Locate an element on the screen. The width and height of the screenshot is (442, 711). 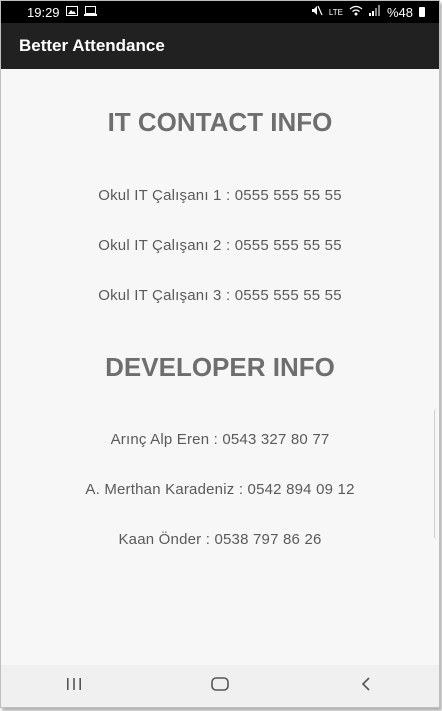
developer-entry-1: Arınç Alp Eren : 0543 327 80 77 is located at coordinates (220, 439).